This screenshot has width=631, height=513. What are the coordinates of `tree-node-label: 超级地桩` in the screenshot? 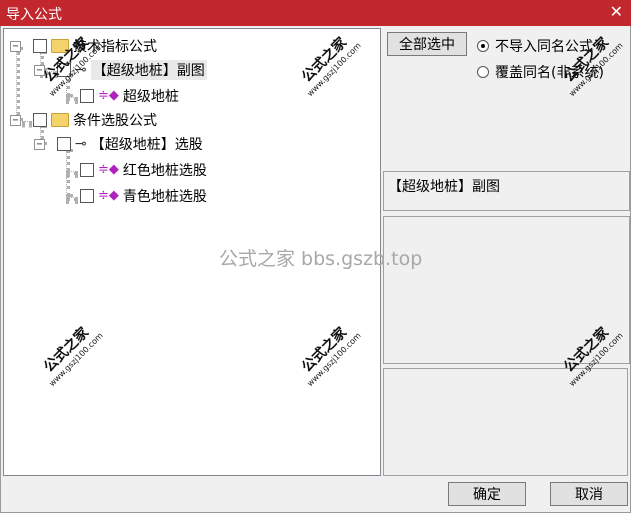 It's located at (150, 97).